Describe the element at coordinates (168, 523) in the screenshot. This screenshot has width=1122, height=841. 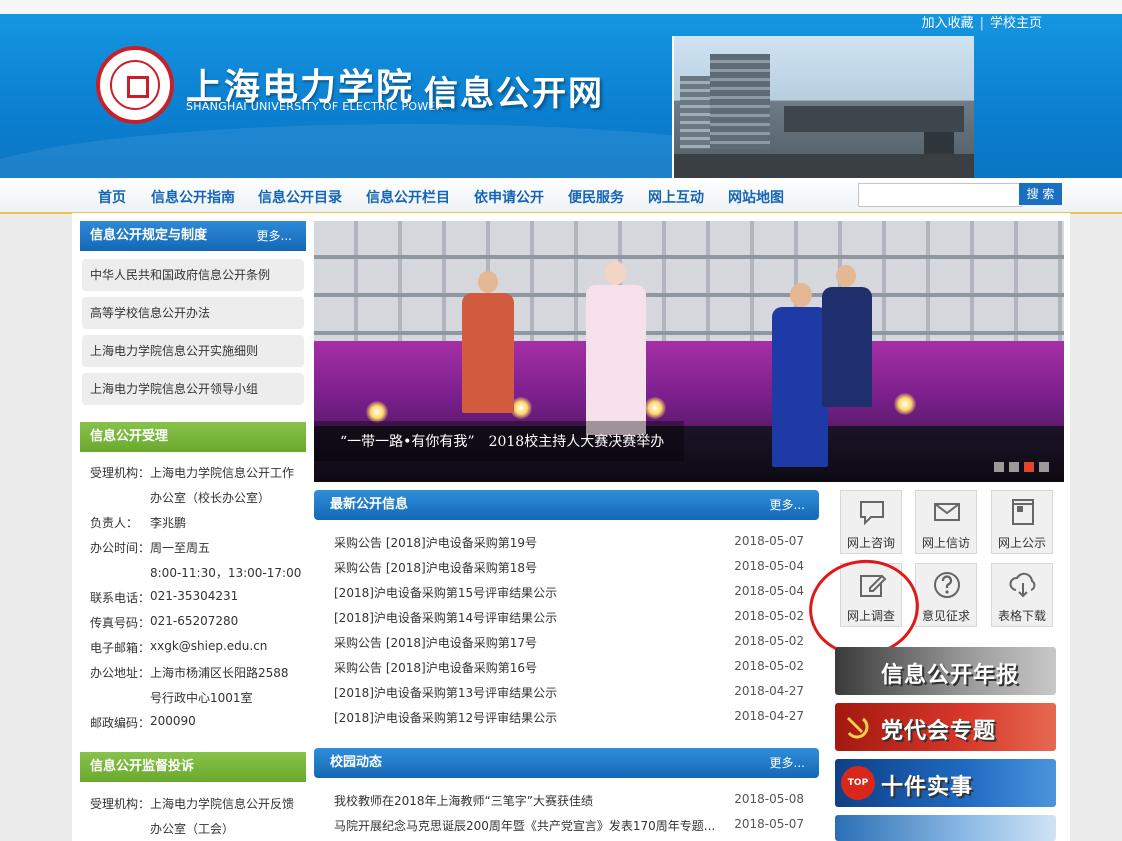
I see `info-value: 李兆鹏` at that location.